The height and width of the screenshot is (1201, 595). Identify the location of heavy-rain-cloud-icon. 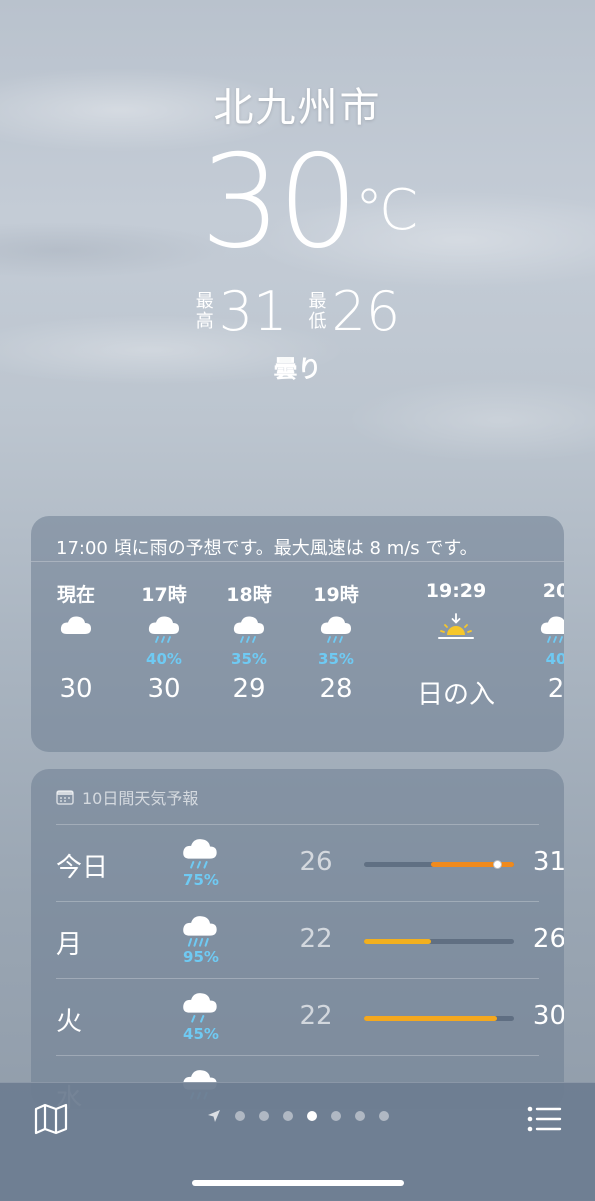
(200, 929).